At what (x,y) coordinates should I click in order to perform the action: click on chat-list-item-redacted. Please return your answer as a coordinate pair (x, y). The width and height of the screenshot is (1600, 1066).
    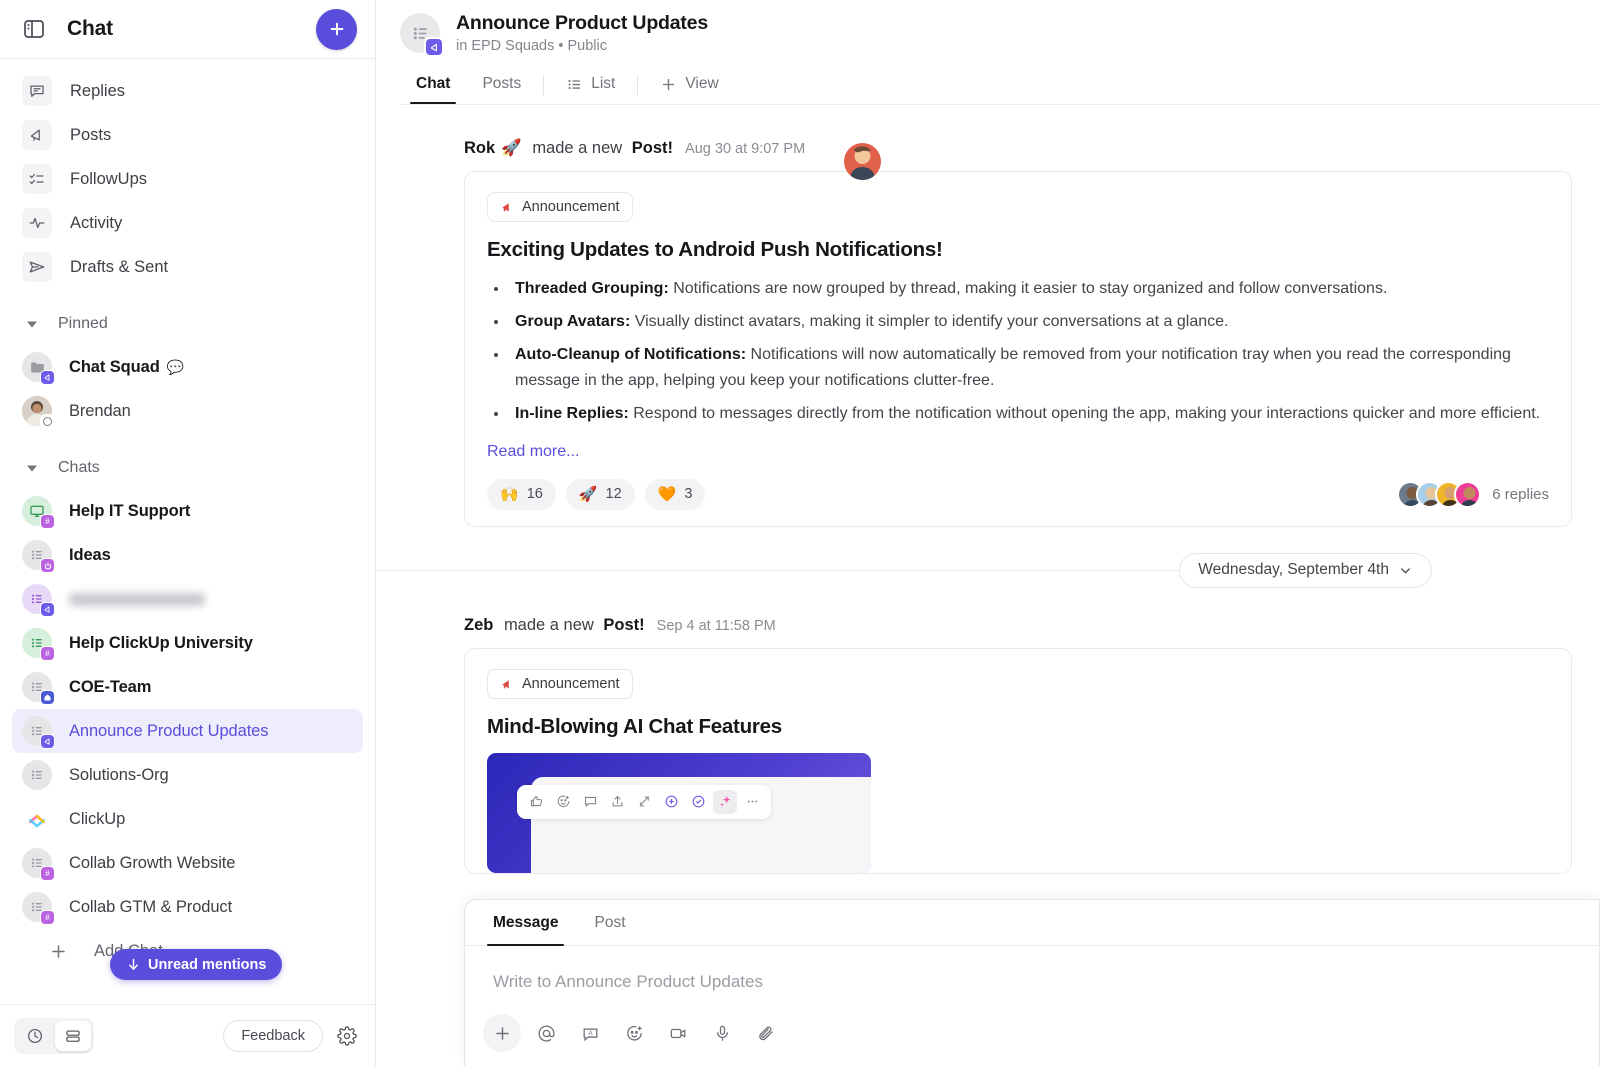
    Looking at the image, I should click on (187, 599).